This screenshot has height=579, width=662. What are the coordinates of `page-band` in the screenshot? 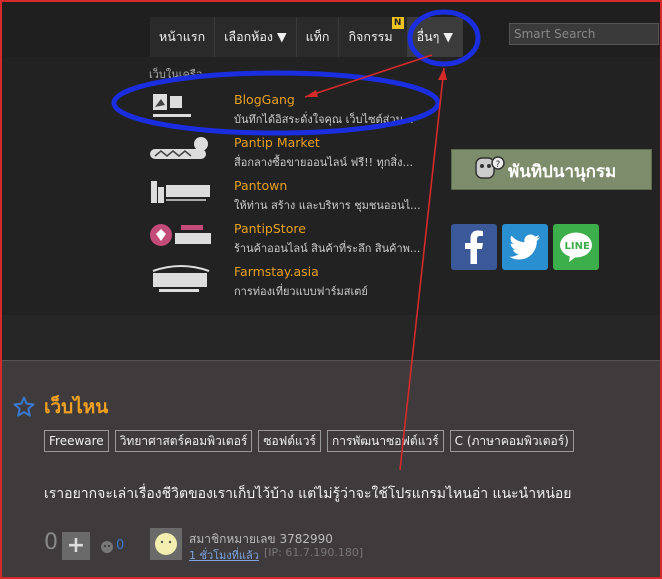 It's located at (331, 338).